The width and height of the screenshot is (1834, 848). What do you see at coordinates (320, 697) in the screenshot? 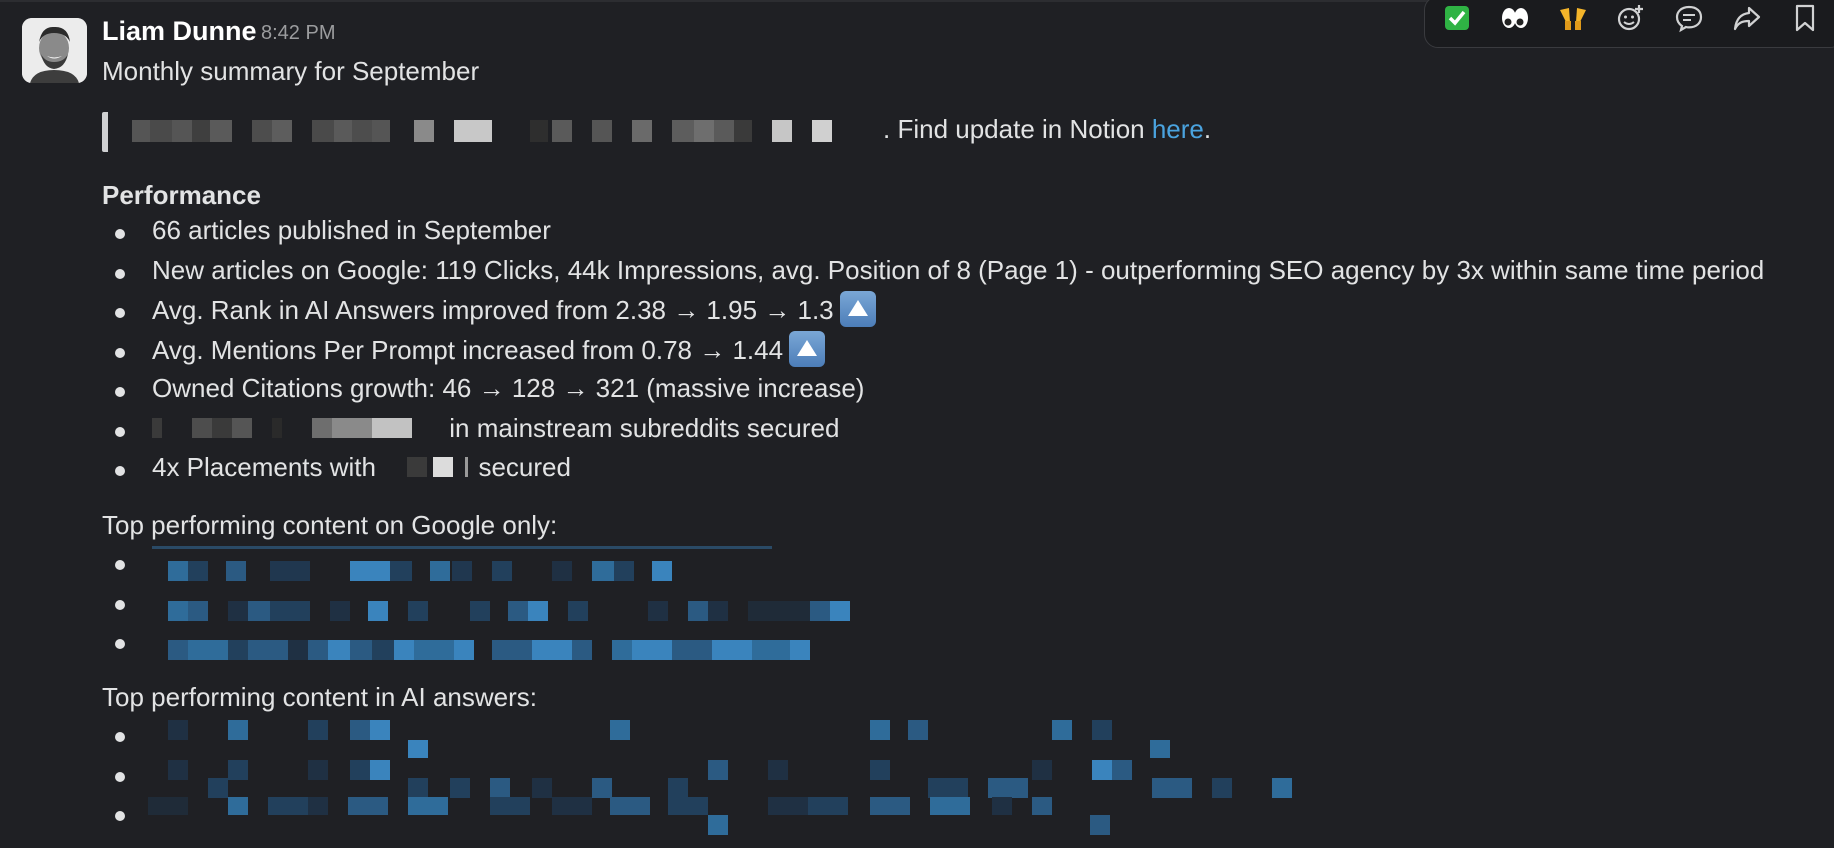
I see `ai-content-heading: Top performing content in AI answers:` at bounding box center [320, 697].